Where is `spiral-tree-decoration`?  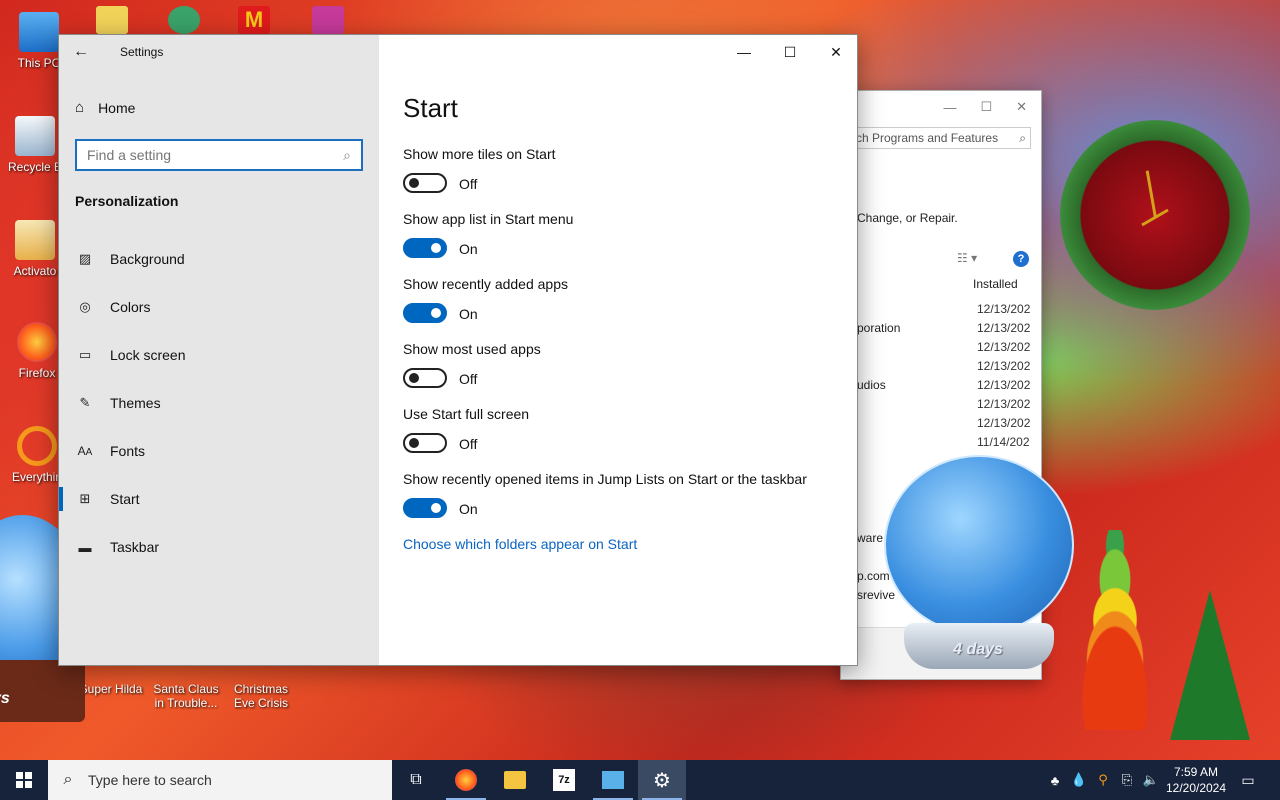 spiral-tree-decoration is located at coordinates (1115, 630).